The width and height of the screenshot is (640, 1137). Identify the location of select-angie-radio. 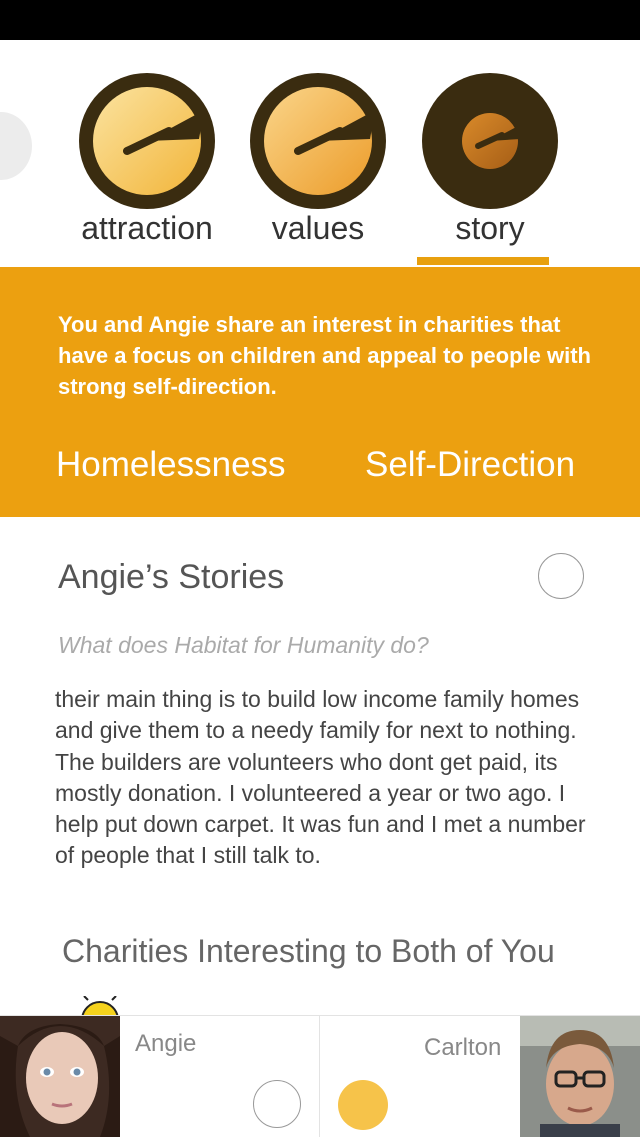
(277, 1104).